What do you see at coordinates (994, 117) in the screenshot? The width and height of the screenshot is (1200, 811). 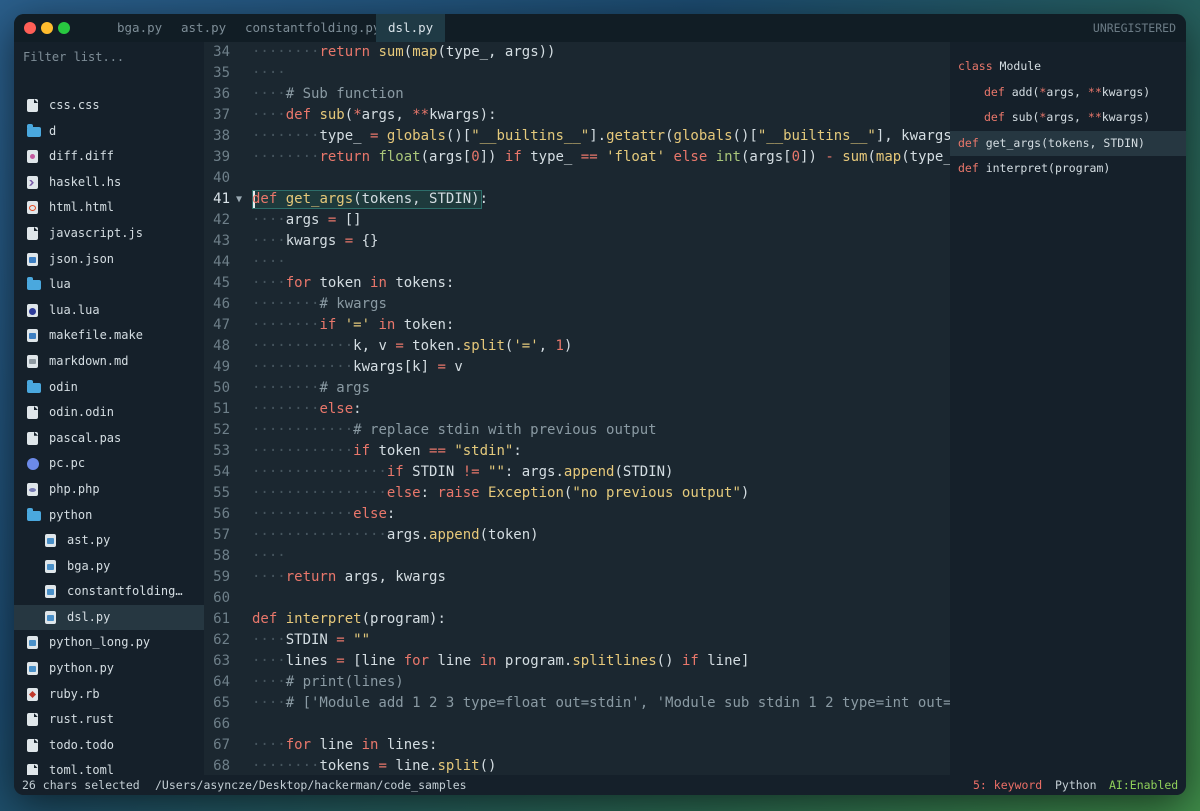 I see `symbol-token: def` at bounding box center [994, 117].